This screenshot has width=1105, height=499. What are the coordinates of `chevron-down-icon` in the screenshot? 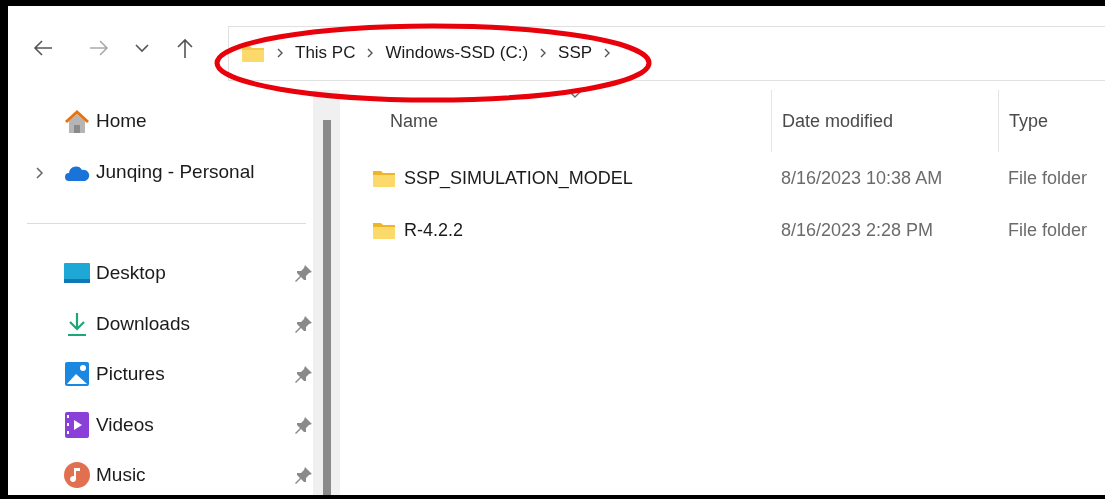 It's located at (142, 48).